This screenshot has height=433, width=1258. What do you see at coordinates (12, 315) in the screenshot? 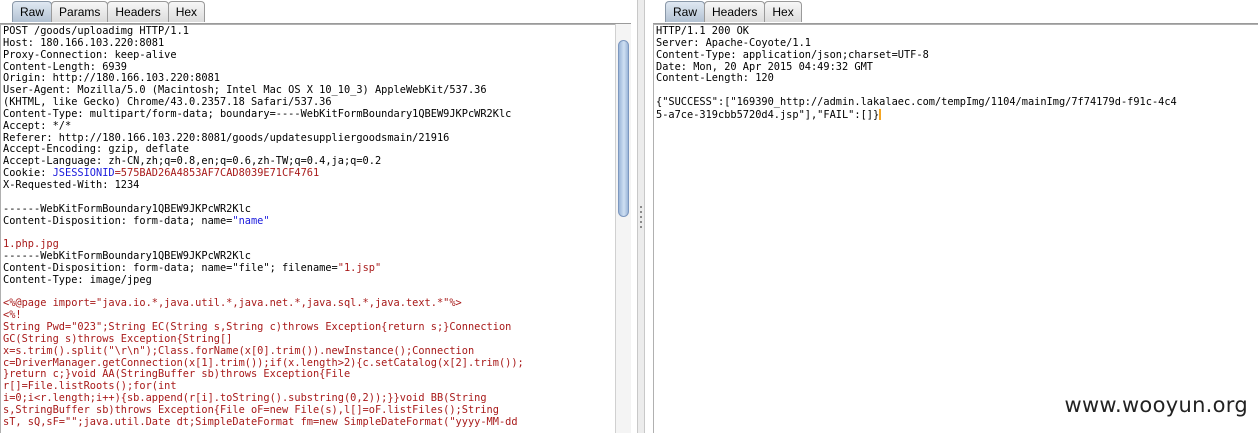
I see `code-segment: <%!` at bounding box center [12, 315].